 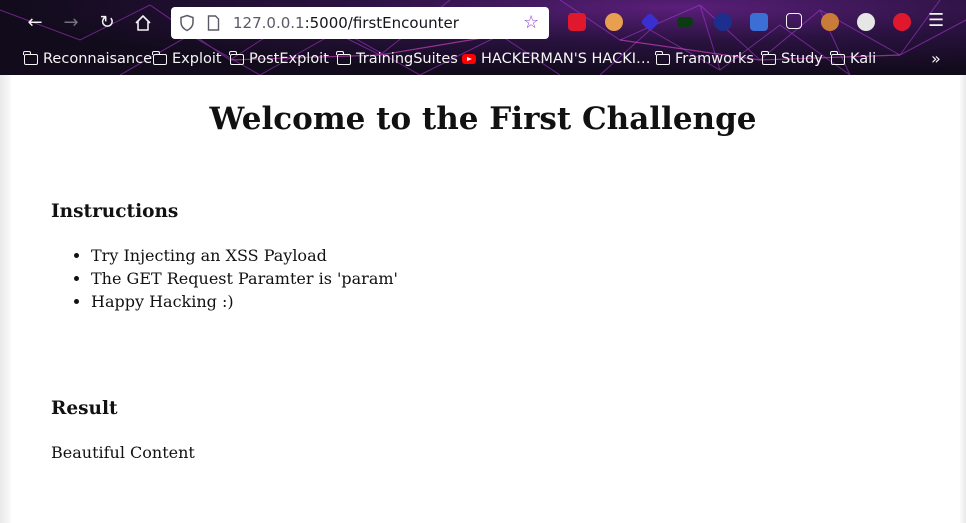 I want to click on bookmark-reconnaisance: Reconnaisance, so click(x=88, y=59).